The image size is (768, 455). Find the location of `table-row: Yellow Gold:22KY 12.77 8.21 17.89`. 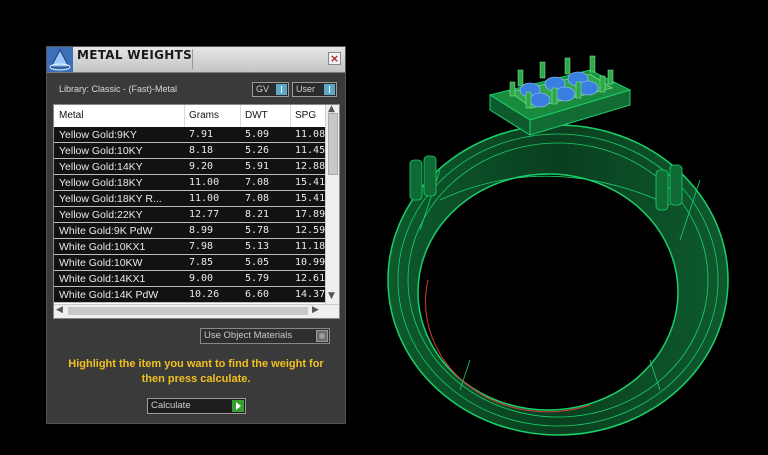

table-row: Yellow Gold:22KY 12.77 8.21 17.89 is located at coordinates (190, 215).